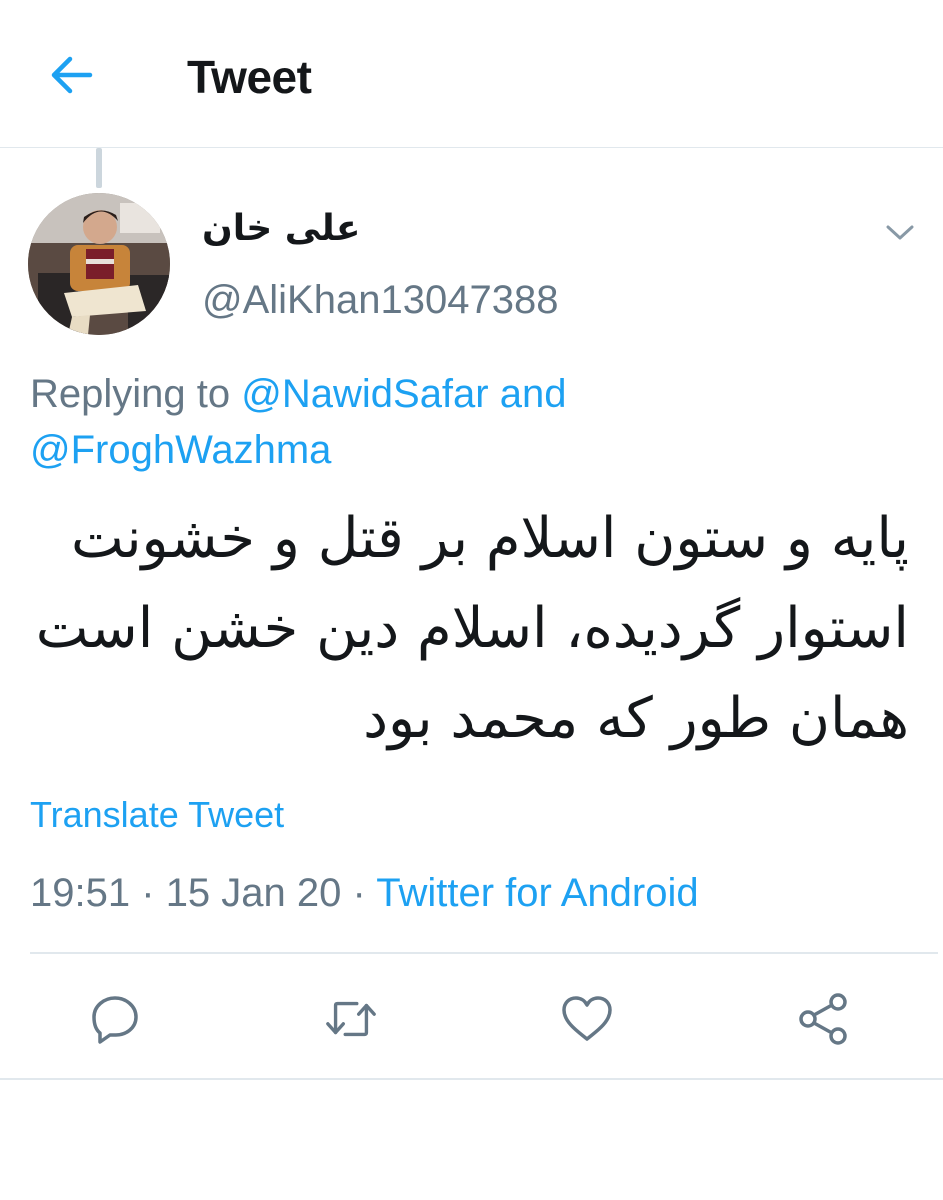 Image resolution: width=943 pixels, height=1200 pixels. What do you see at coordinates (380, 300) in the screenshot?
I see `author-handle: @AliKhan13047388` at bounding box center [380, 300].